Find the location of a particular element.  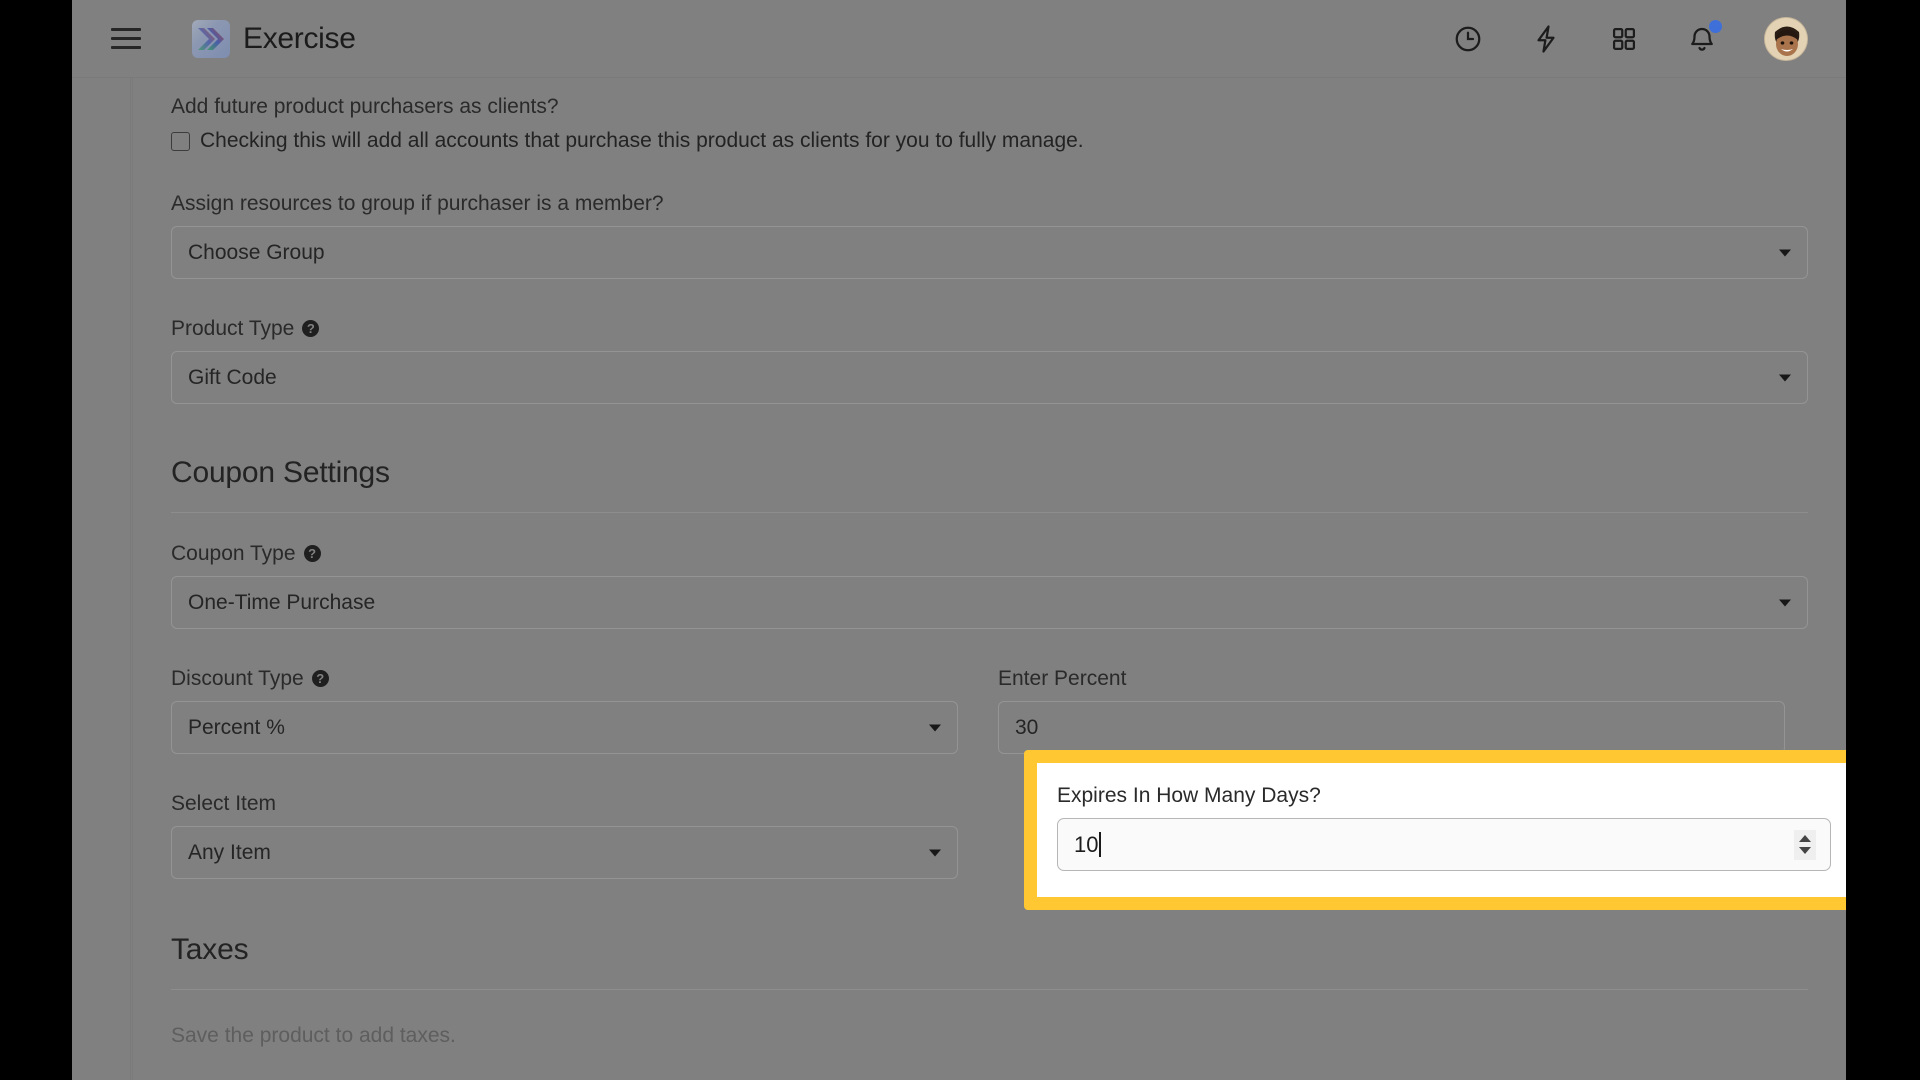

discount-type-value: Percent % is located at coordinates (236, 727).